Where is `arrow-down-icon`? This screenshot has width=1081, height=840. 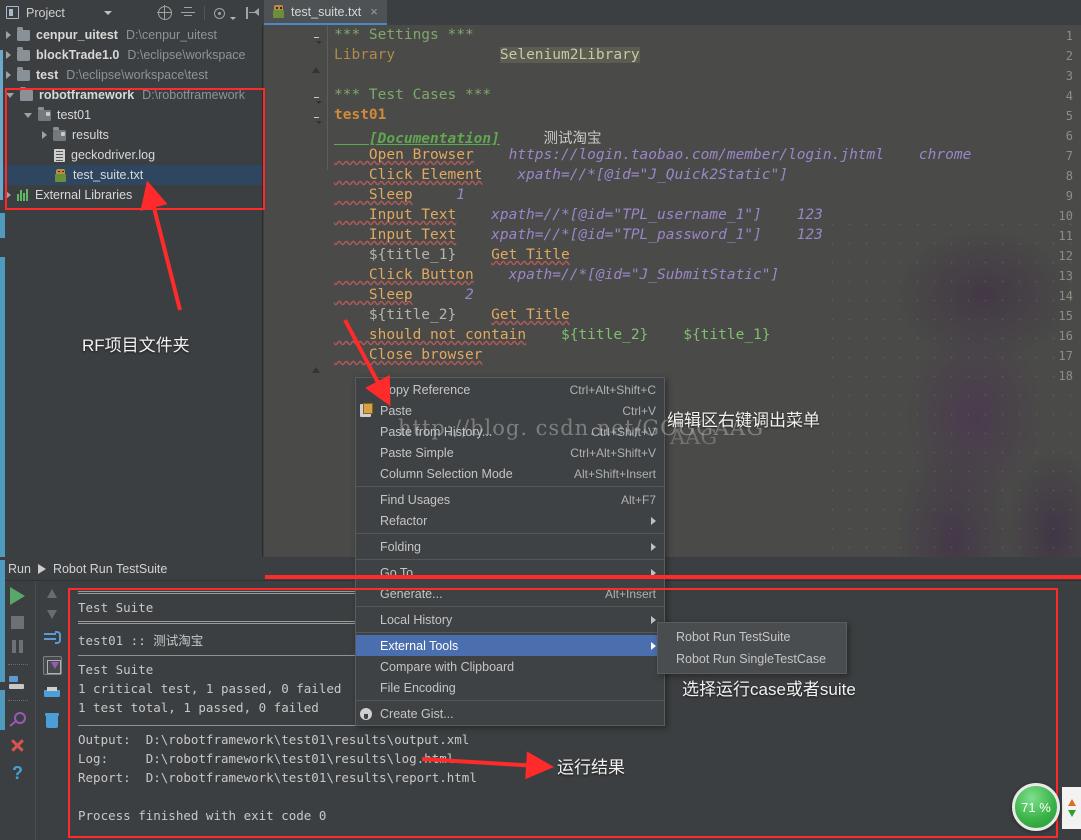
arrow-down-icon is located at coordinates (1071, 813).